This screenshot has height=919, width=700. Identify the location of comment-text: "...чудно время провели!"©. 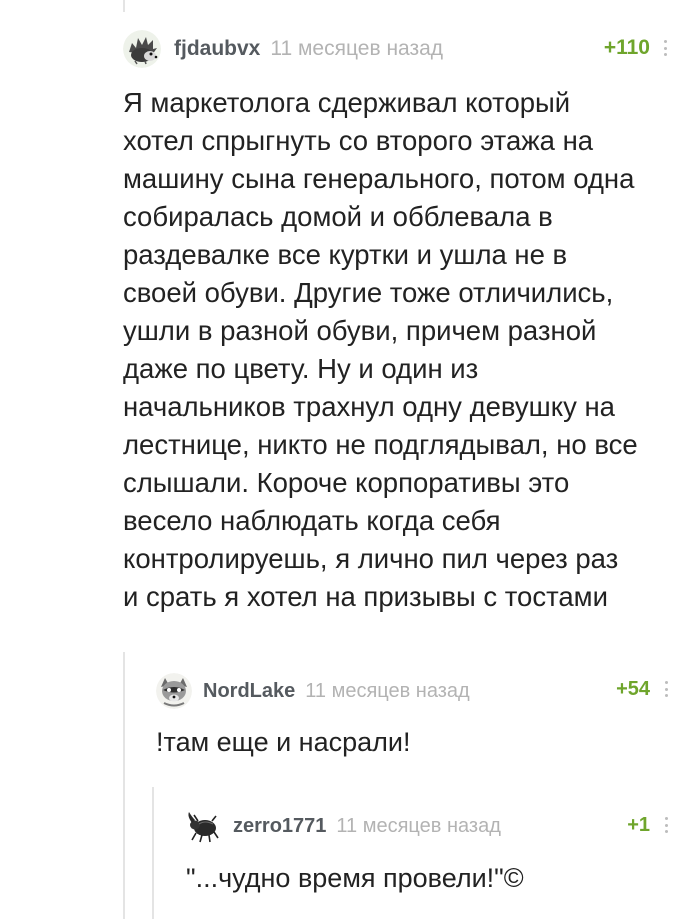
(355, 878).